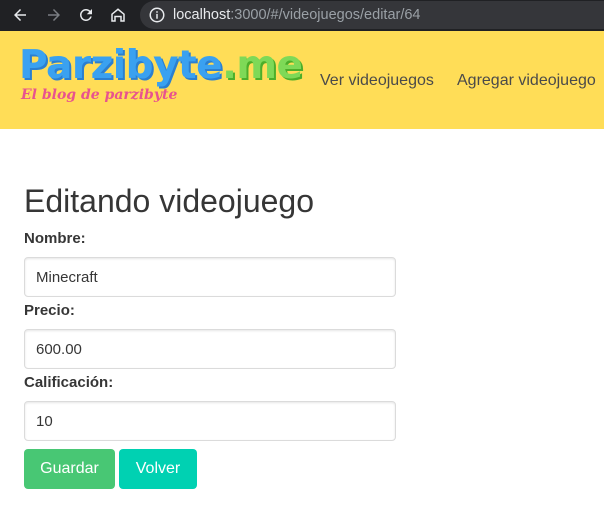 The width and height of the screenshot is (604, 506). Describe the element at coordinates (99, 95) in the screenshot. I see `logo-tagline: El blog de parzibyte` at that location.